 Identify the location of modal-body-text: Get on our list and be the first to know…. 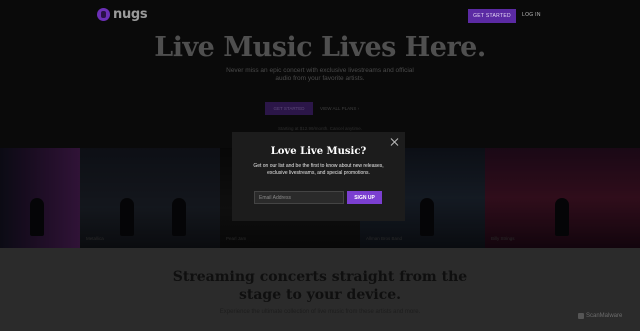
(318, 169).